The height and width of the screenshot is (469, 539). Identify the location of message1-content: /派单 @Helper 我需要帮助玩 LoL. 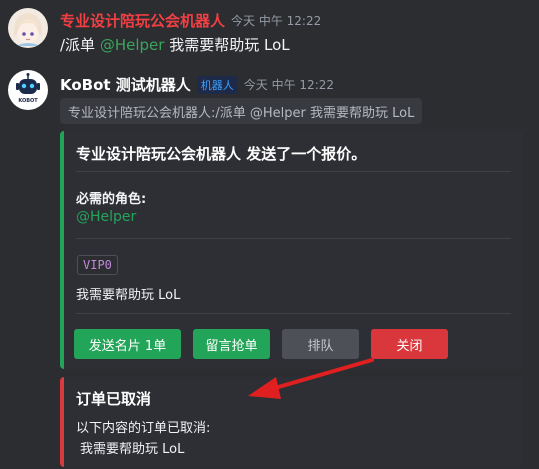
(175, 44).